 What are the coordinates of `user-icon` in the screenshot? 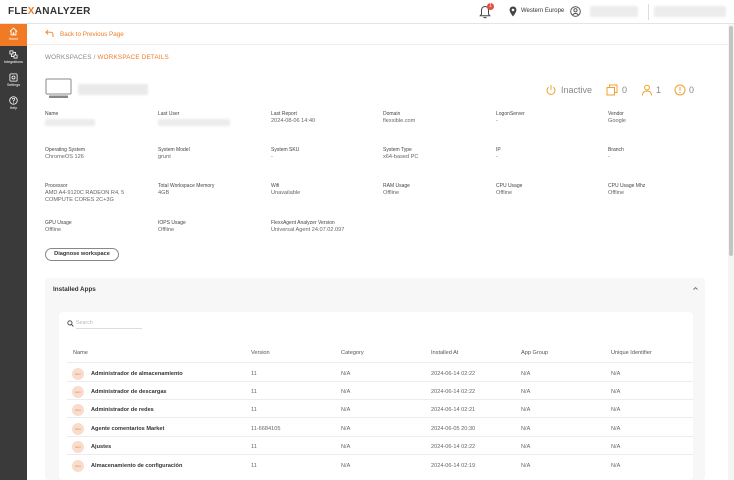 It's located at (647, 90).